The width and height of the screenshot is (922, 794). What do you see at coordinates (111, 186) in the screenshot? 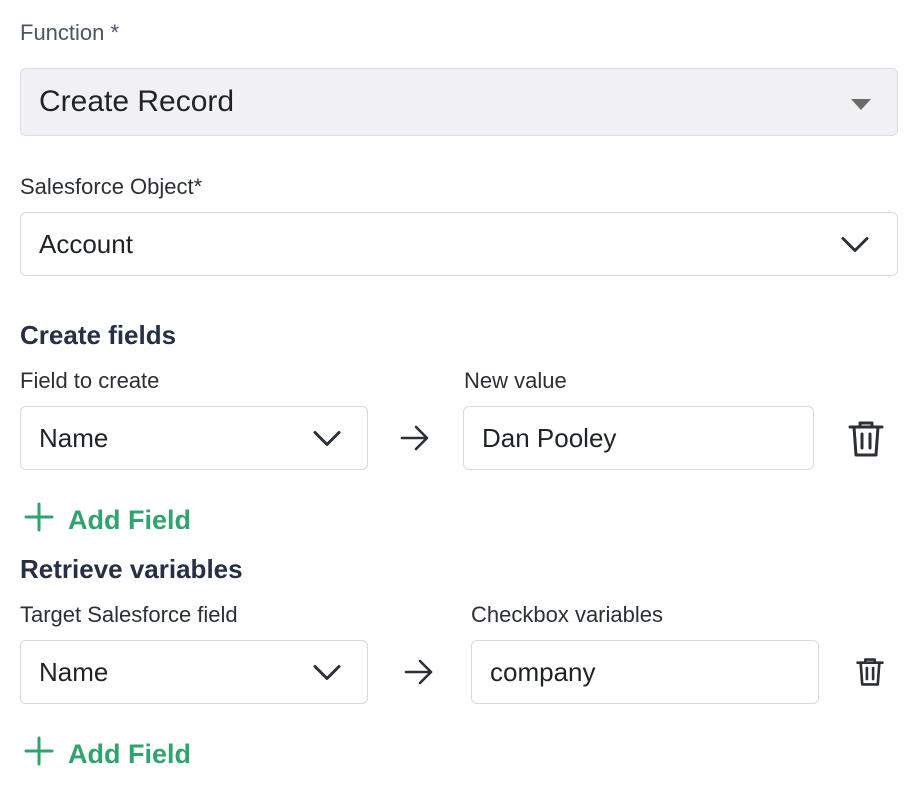
I see `salesforce-object-label: Salesforce Object*` at bounding box center [111, 186].